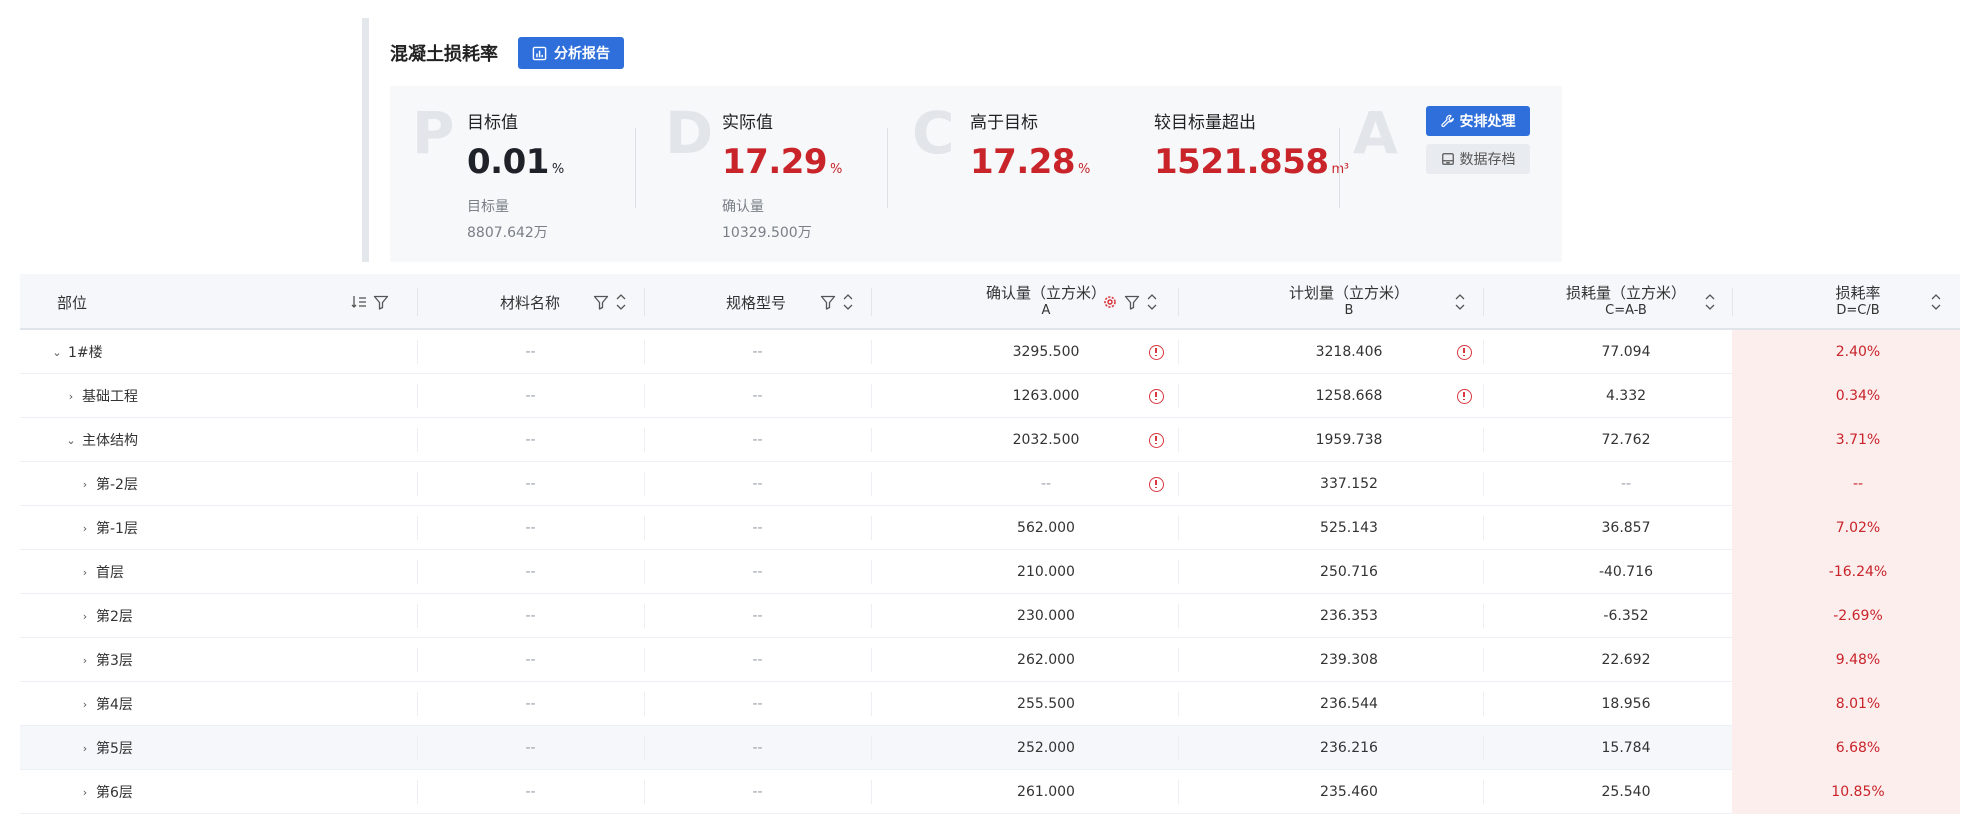 This screenshot has width=1974, height=838. What do you see at coordinates (1478, 159) in the screenshot?
I see `data-archive-button: 数据存档` at bounding box center [1478, 159].